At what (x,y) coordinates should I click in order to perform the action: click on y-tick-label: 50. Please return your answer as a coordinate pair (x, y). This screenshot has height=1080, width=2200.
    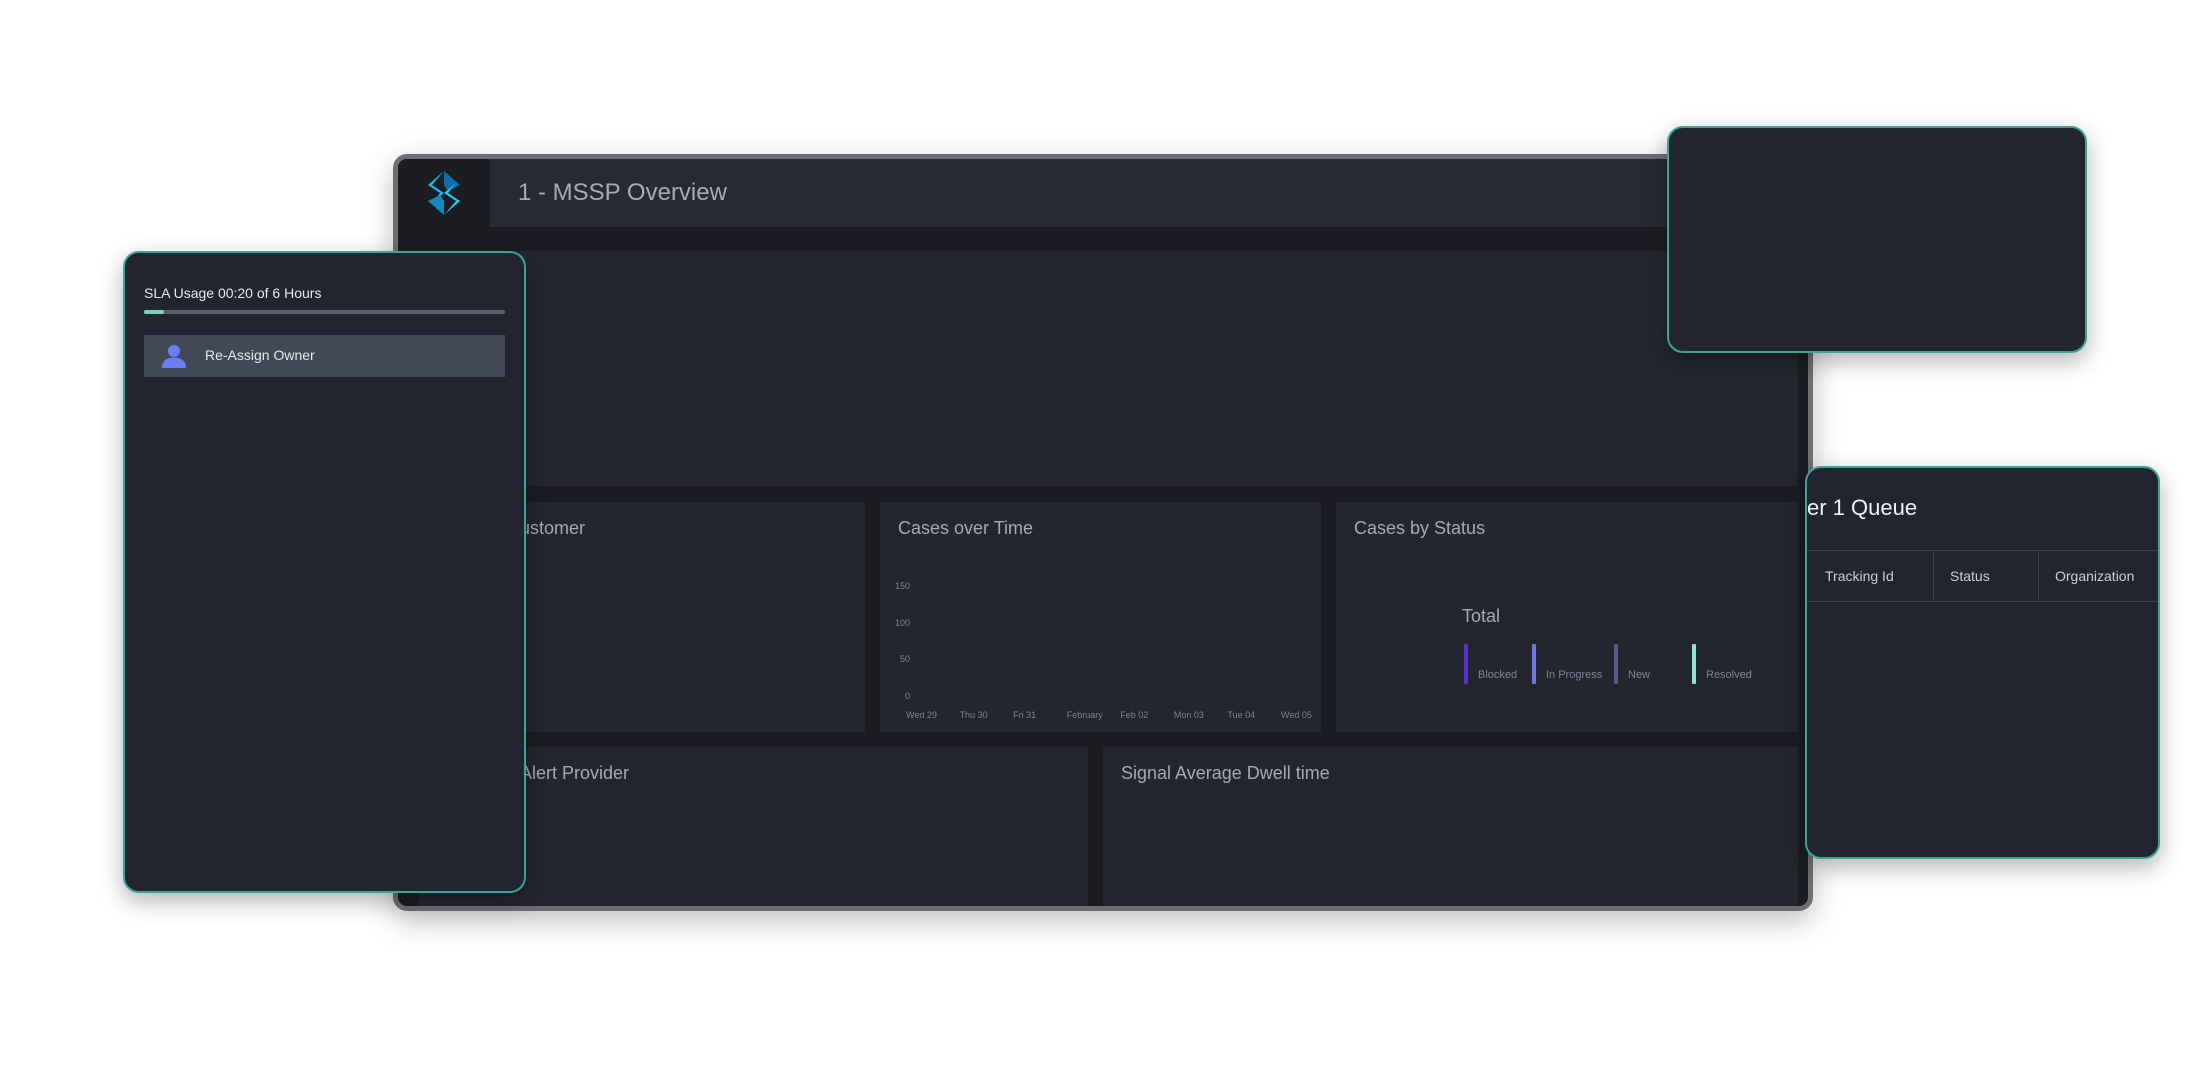
    Looking at the image, I should click on (904, 659).